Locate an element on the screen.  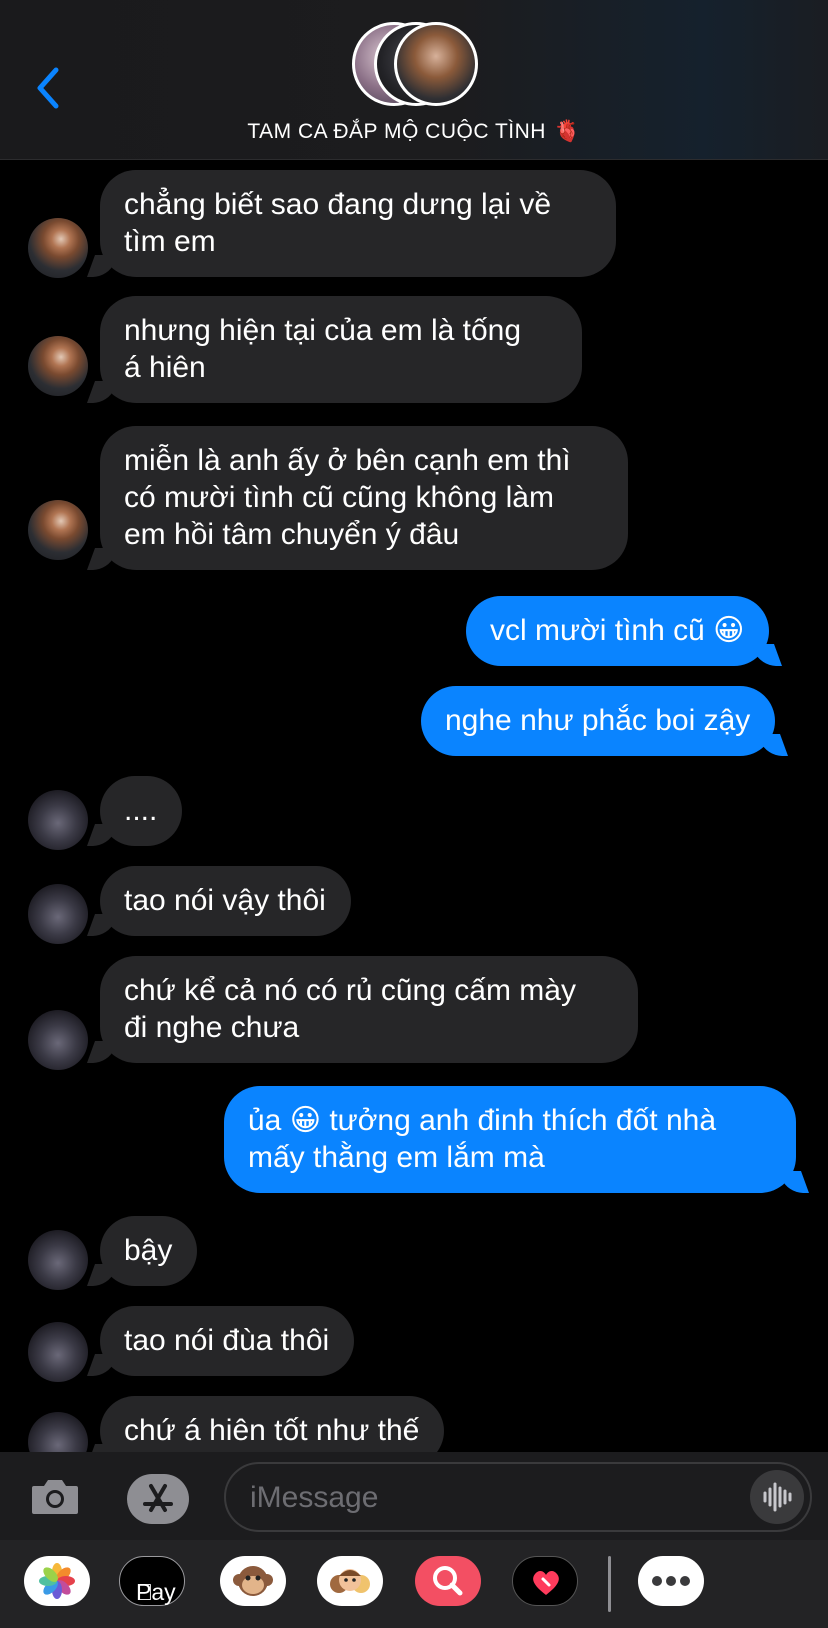
animoji-button is located at coordinates (253, 1581).